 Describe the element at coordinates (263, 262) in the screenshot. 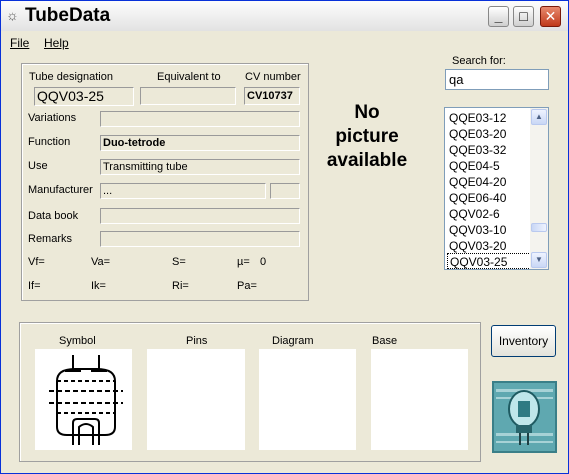

I see `mu-value: 0` at that location.